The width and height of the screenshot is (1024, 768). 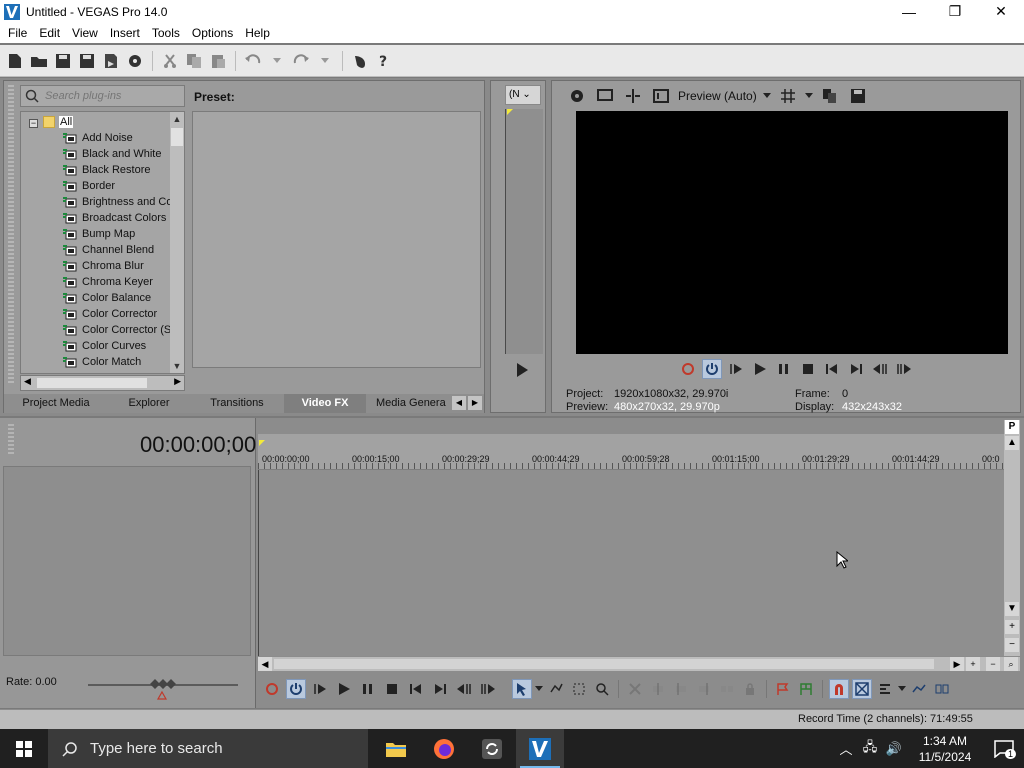 I want to click on ignore-event-grouping-icon, so click(x=942, y=689).